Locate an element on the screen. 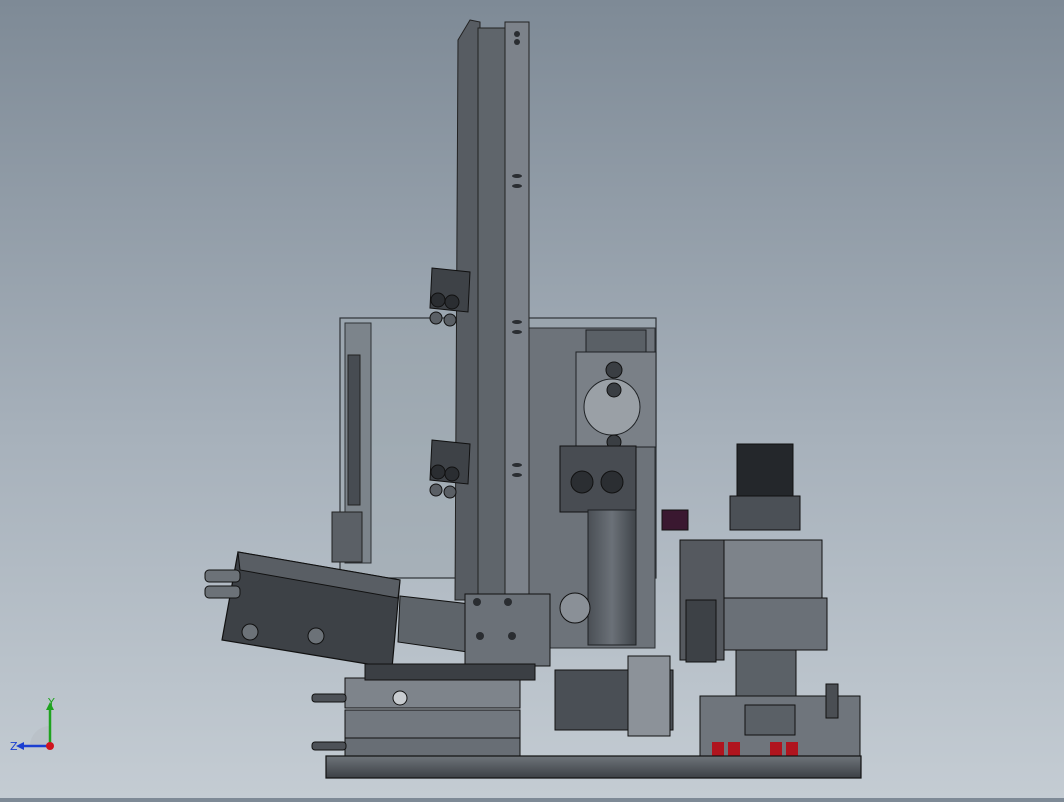 The width and height of the screenshot is (1064, 802). servo-motor-module is located at coordinates (753, 571).